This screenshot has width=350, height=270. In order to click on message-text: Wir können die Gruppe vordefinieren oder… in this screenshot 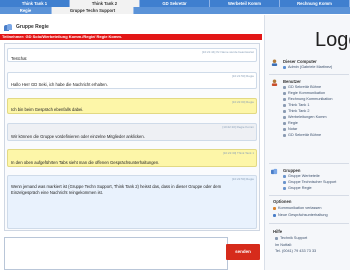, I will do `click(78, 136)`.